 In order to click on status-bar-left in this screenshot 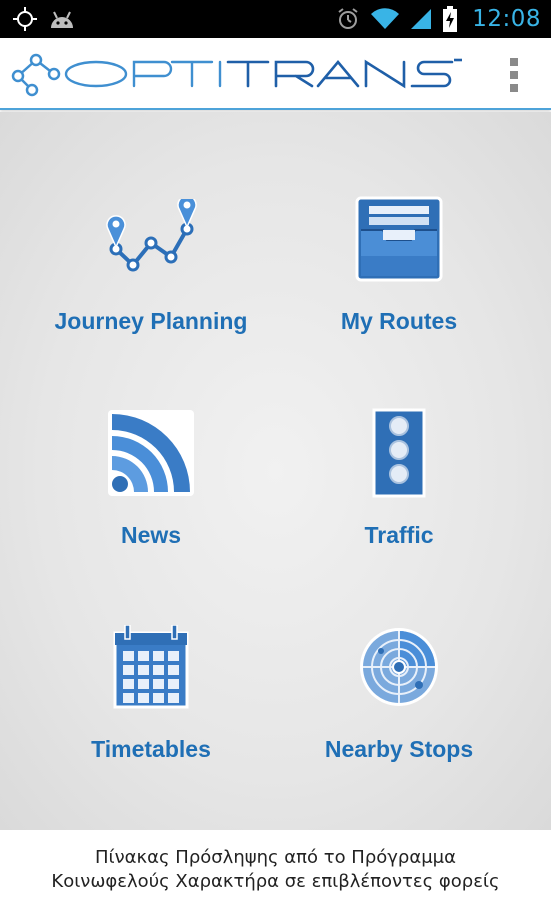, I will do `click(44, 19)`.